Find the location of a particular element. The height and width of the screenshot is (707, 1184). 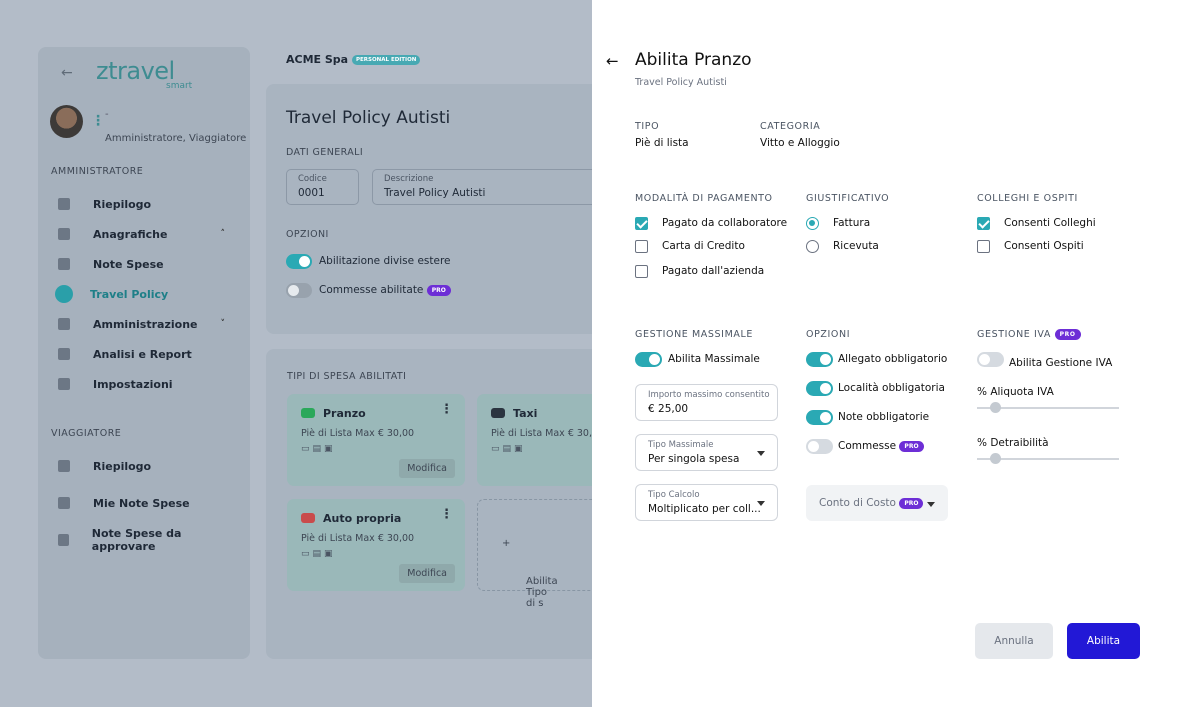

sidebar-item-anagrafiche: Anagrafiche ˄ is located at coordinates (145, 234).